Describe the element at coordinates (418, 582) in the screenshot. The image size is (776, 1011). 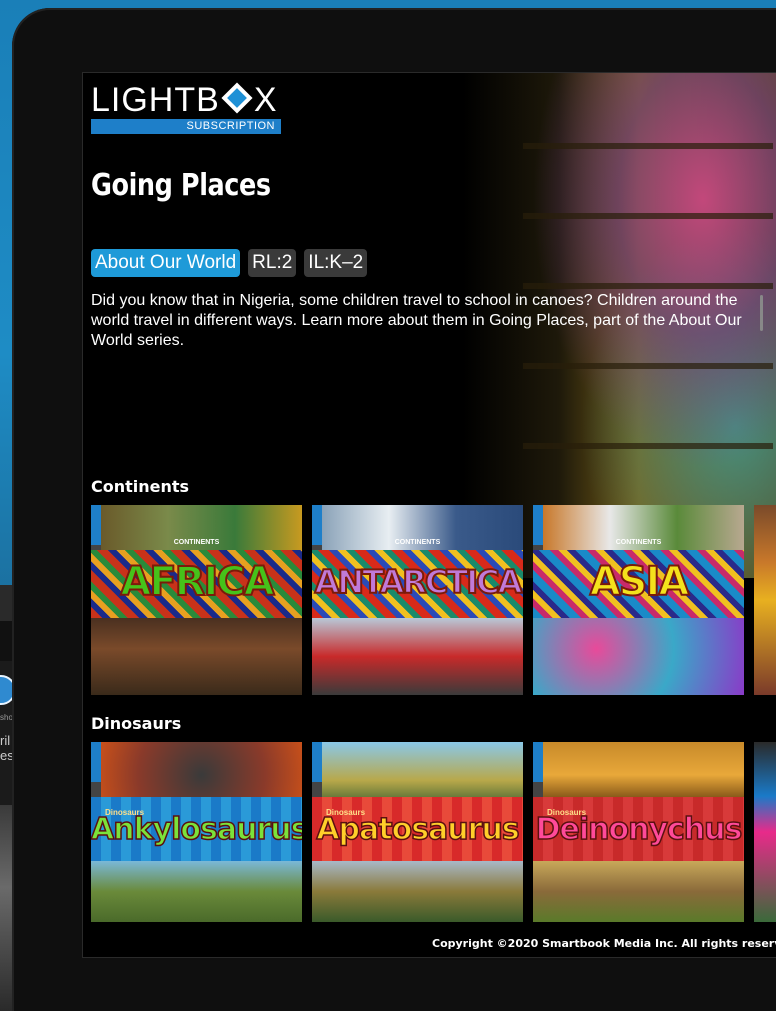
I see `book-title: ANTARCTICA` at that location.